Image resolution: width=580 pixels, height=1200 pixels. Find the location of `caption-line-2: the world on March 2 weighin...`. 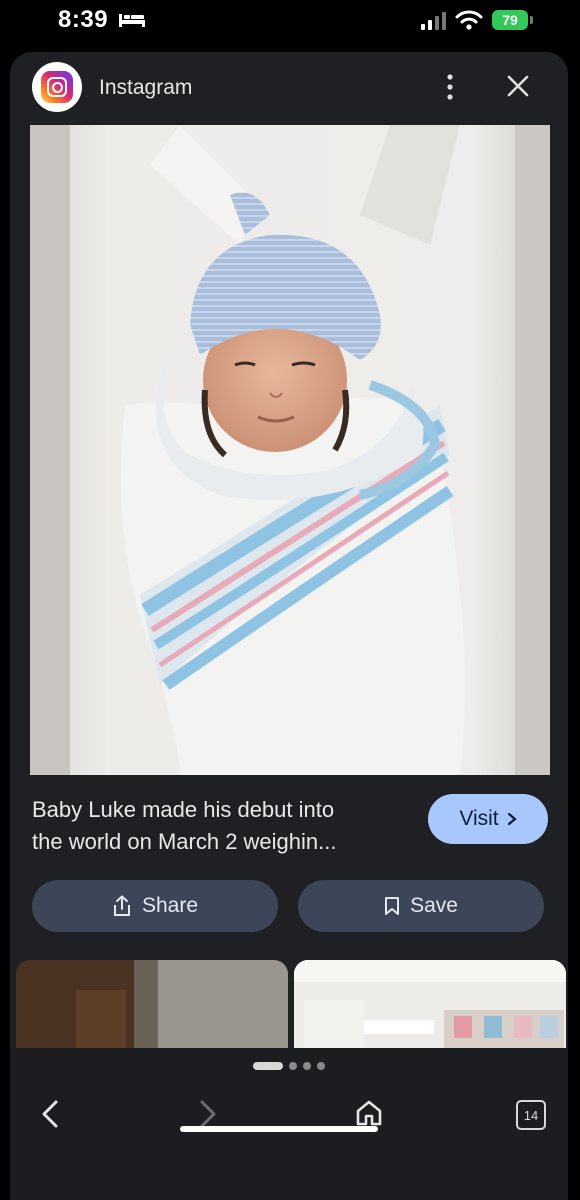

caption-line-2: the world on March 2 weighin... is located at coordinates (184, 841).